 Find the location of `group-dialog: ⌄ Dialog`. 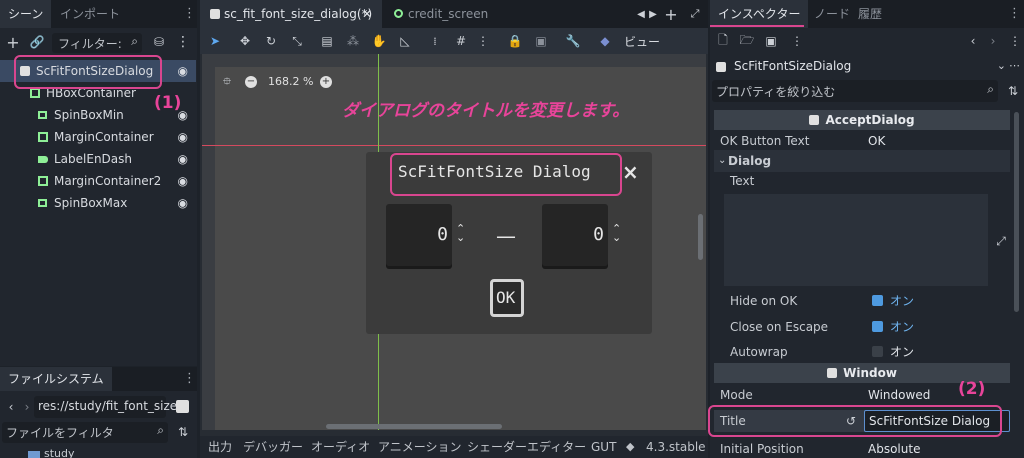

group-dialog: ⌄ Dialog is located at coordinates (862, 161).